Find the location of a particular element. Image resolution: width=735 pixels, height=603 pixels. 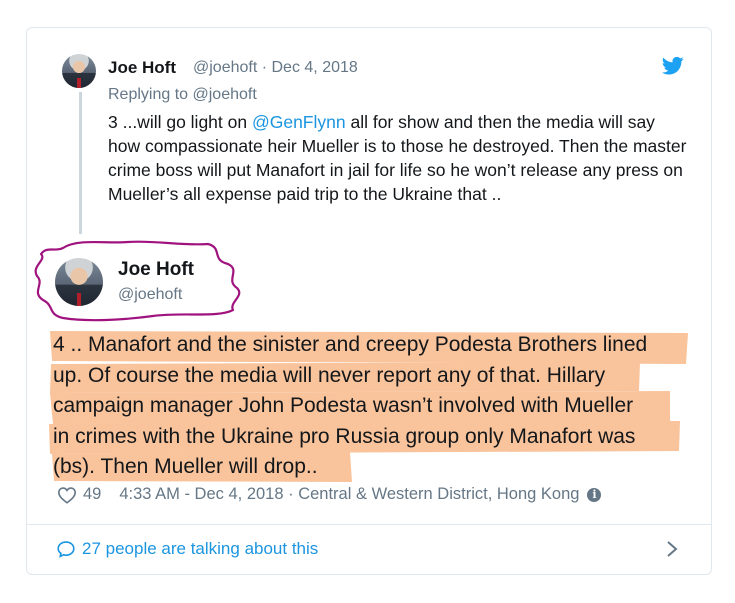

handle-and-date: @joehoft · Dec 4, 2018 is located at coordinates (275, 68).